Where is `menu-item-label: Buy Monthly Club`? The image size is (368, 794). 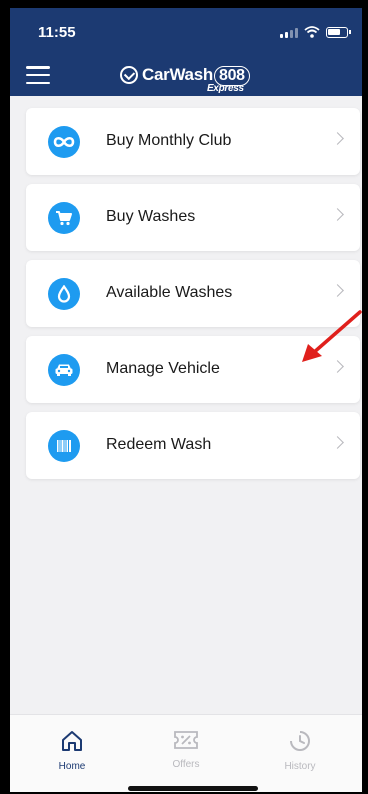 menu-item-label: Buy Monthly Club is located at coordinates (169, 140).